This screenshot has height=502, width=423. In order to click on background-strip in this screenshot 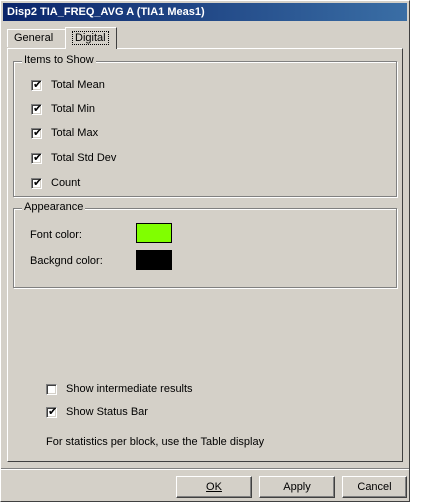, I will do `click(416, 251)`.